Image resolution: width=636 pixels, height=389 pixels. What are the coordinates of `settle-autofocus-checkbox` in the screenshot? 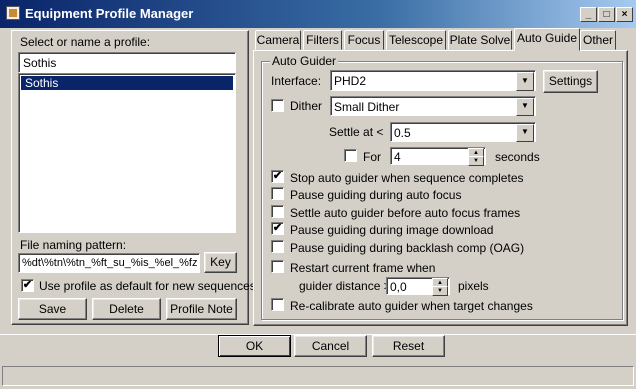 It's located at (277, 211).